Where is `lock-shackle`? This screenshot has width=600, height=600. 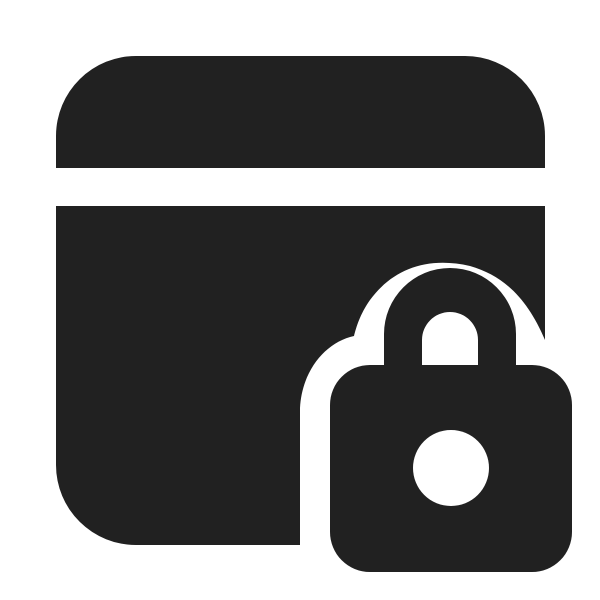 lock-shackle is located at coordinates (450, 320).